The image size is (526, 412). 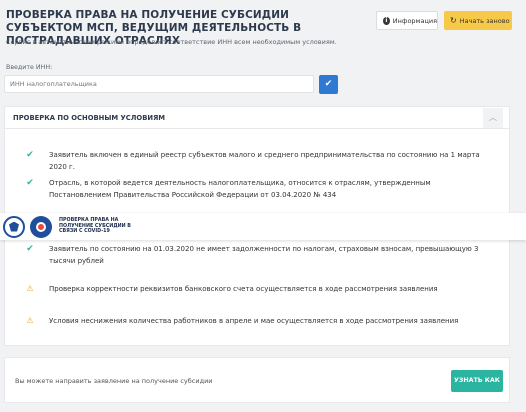 What do you see at coordinates (484, 20) in the screenshot?
I see `restart-button-label: Начать заново` at bounding box center [484, 20].